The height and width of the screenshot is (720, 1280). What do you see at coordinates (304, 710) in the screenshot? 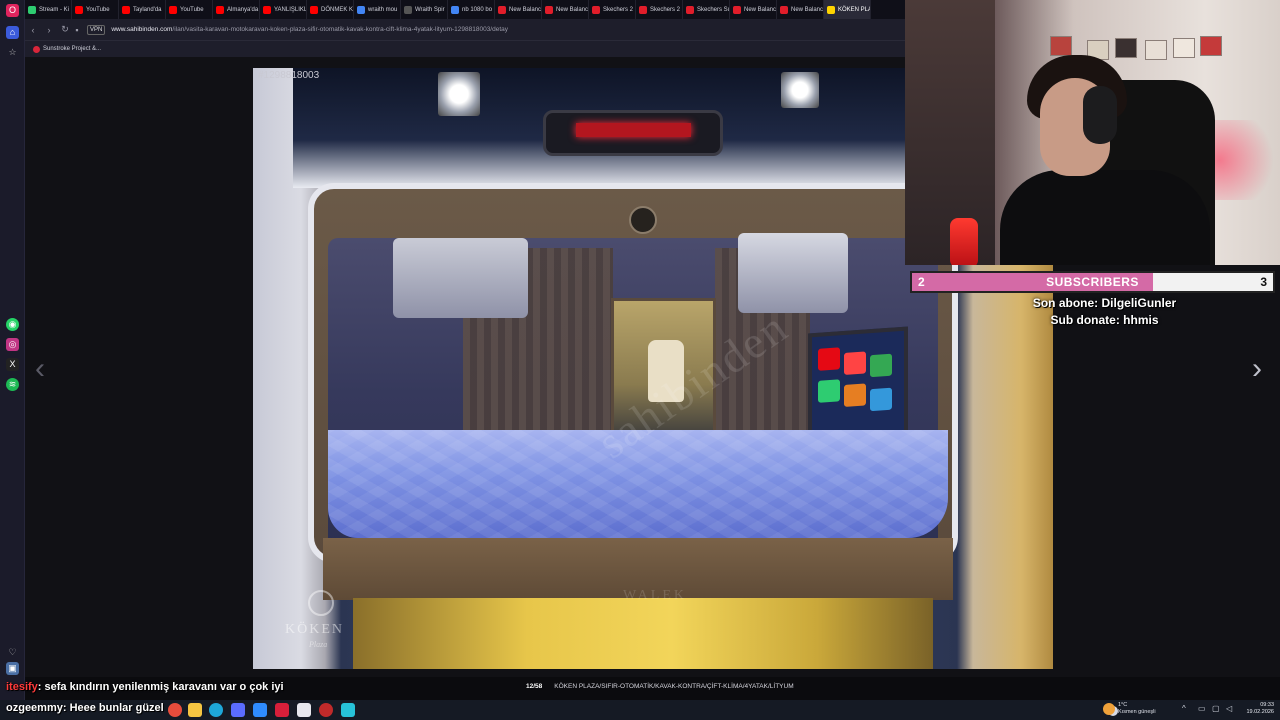
I see `document-icon` at bounding box center [304, 710].